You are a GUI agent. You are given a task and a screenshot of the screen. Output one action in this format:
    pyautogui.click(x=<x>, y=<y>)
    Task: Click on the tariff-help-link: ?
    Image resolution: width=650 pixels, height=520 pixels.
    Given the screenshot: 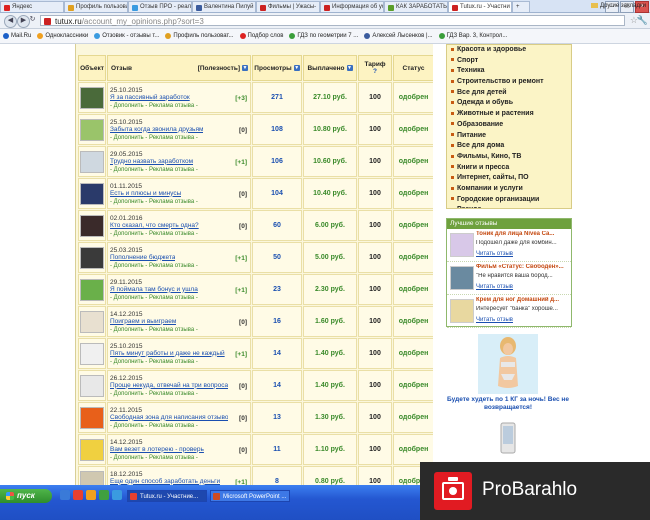 What is the action you would take?
    pyautogui.click(x=375, y=71)
    